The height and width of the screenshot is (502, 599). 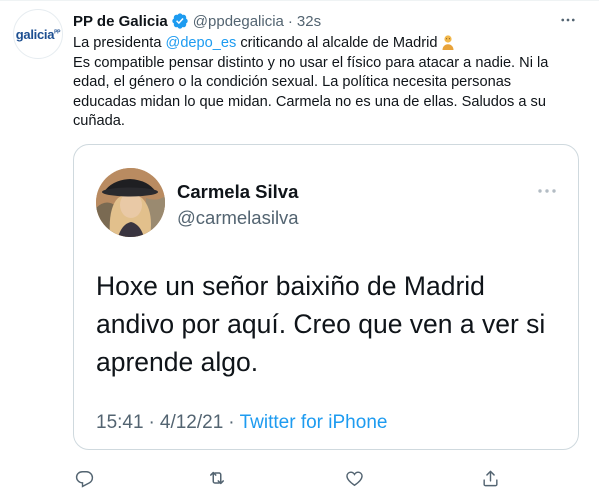 I want to click on retweet-button, so click(x=217, y=478).